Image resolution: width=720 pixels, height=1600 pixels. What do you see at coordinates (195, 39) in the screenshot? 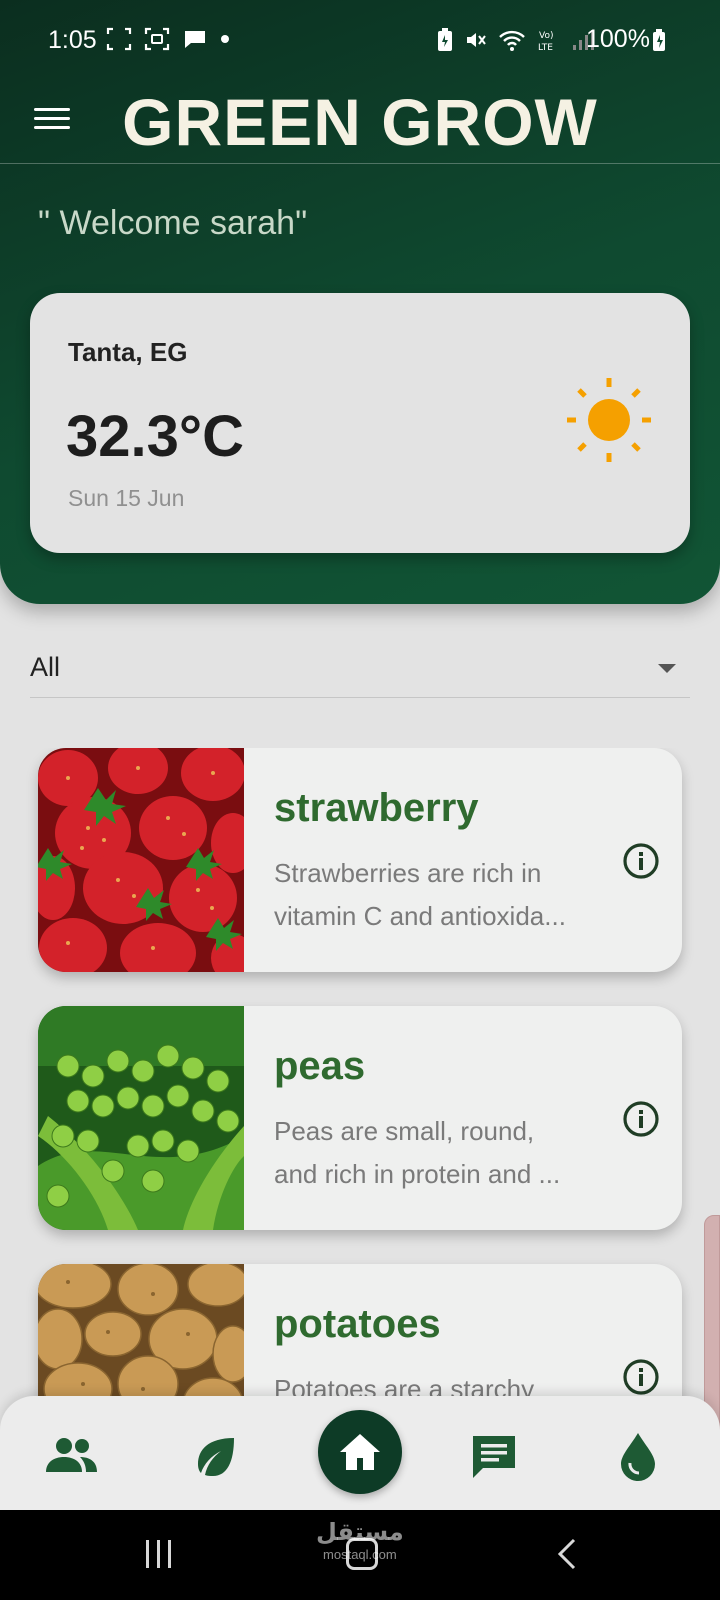
I see `message-icon` at bounding box center [195, 39].